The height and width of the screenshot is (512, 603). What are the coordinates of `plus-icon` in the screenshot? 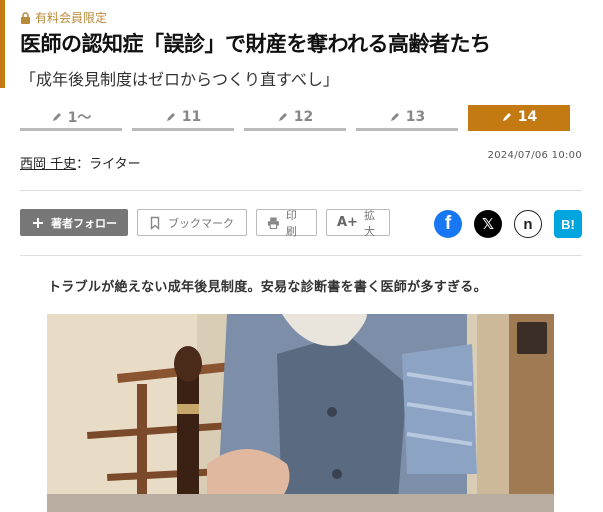 It's located at (38, 222).